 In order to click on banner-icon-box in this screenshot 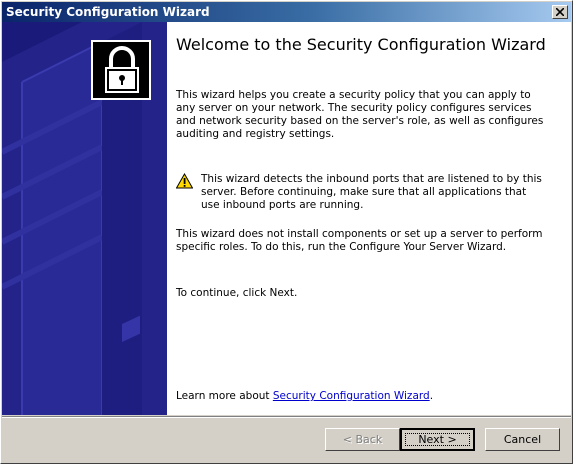, I will do `click(121, 70)`.